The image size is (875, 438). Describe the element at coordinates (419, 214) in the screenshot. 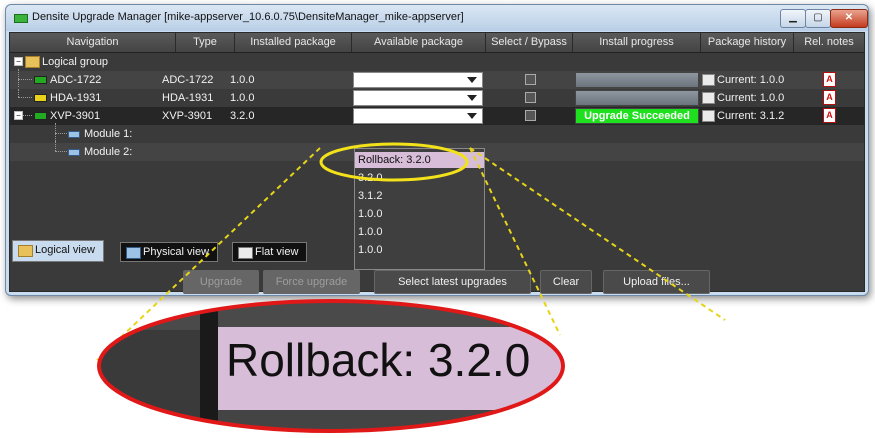

I see `dropdown-option: 1.0.0` at that location.